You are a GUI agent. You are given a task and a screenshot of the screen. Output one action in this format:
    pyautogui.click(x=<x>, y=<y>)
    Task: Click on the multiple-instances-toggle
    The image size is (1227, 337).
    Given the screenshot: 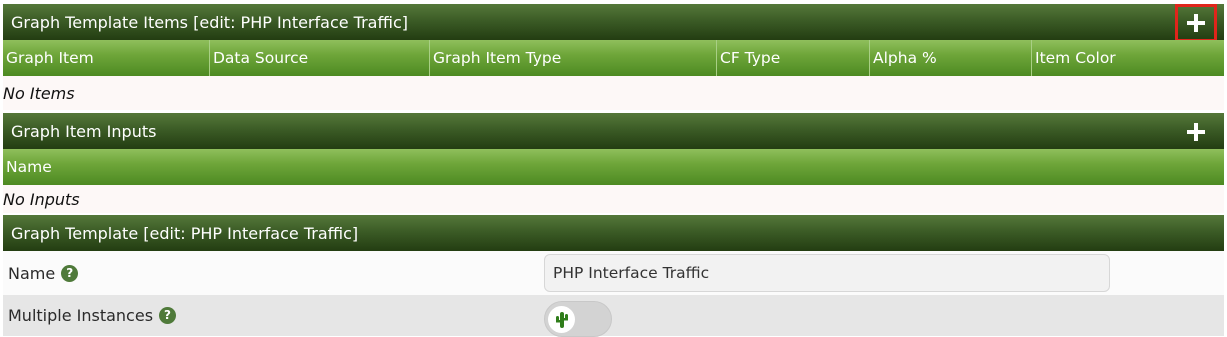 What is the action you would take?
    pyautogui.click(x=578, y=319)
    